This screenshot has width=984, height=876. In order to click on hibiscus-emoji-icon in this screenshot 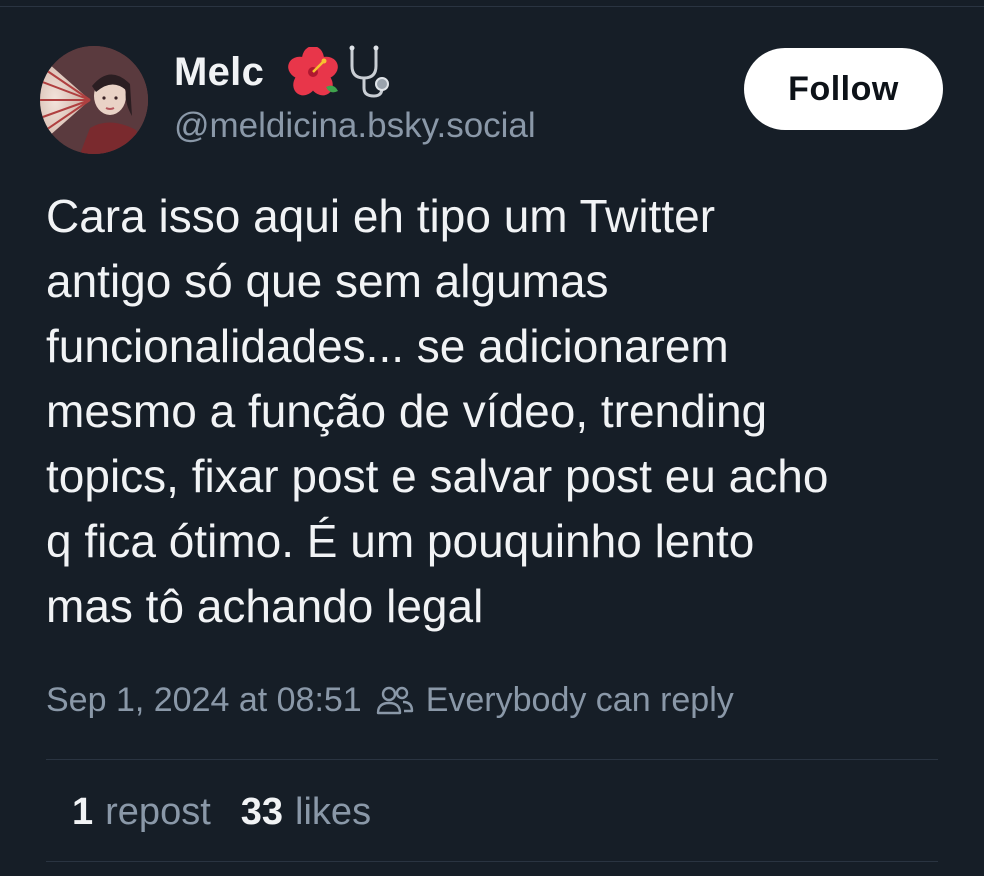, I will do `click(313, 73)`.